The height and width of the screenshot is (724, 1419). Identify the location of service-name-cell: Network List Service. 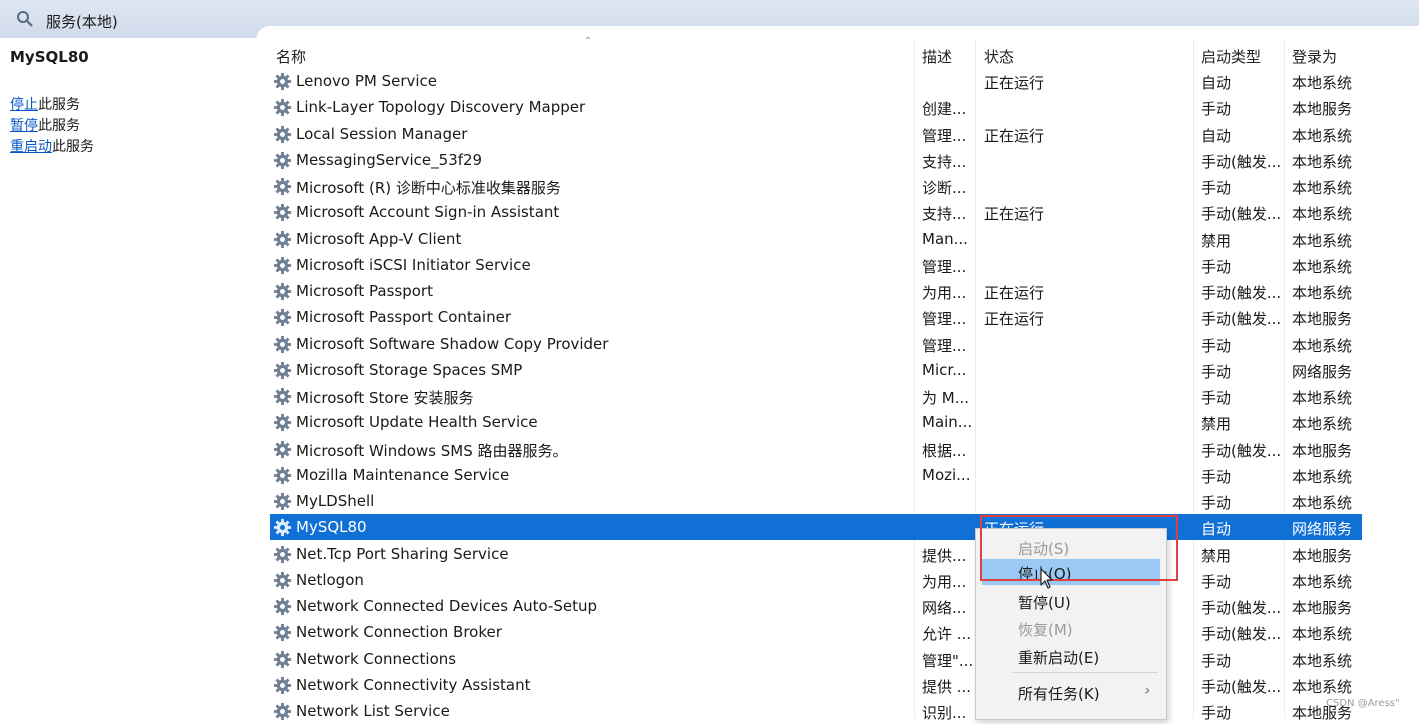
(373, 711).